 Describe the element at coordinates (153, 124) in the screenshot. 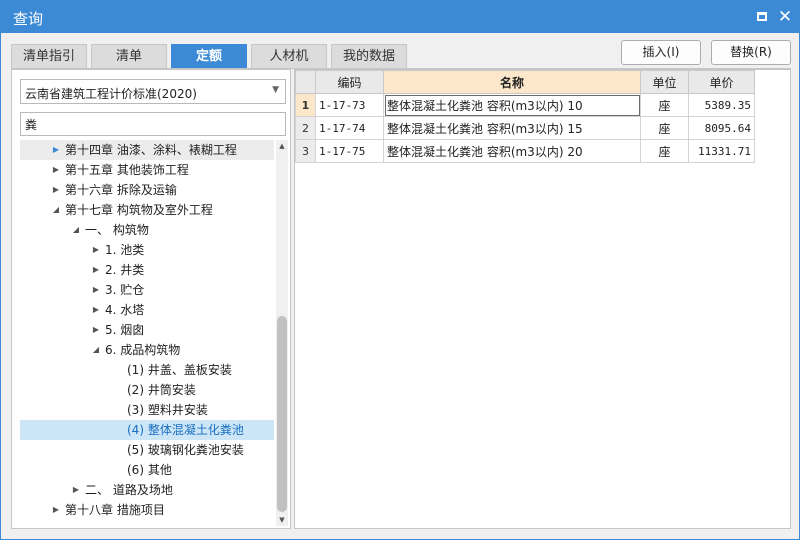

I see `search-input` at that location.